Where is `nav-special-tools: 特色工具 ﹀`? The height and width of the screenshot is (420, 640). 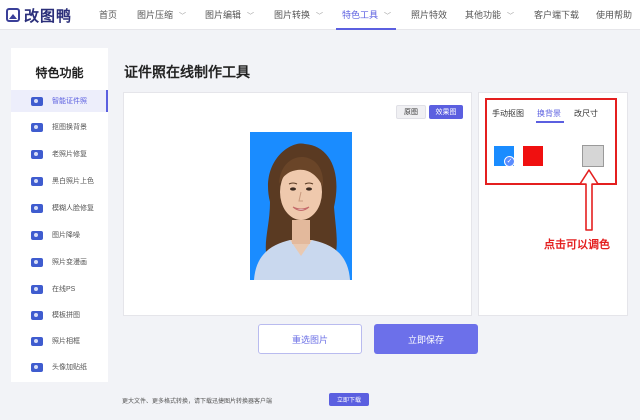 nav-special-tools: 特色工具 ﹀ is located at coordinates (366, 14).